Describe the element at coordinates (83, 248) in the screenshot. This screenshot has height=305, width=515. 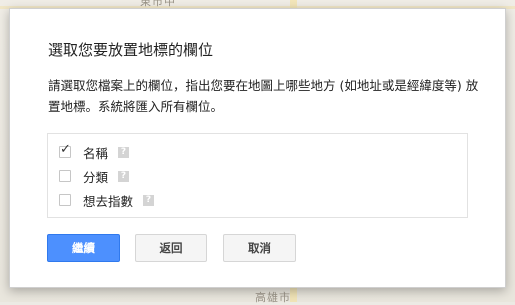
I see `continue-button: 繼續` at that location.